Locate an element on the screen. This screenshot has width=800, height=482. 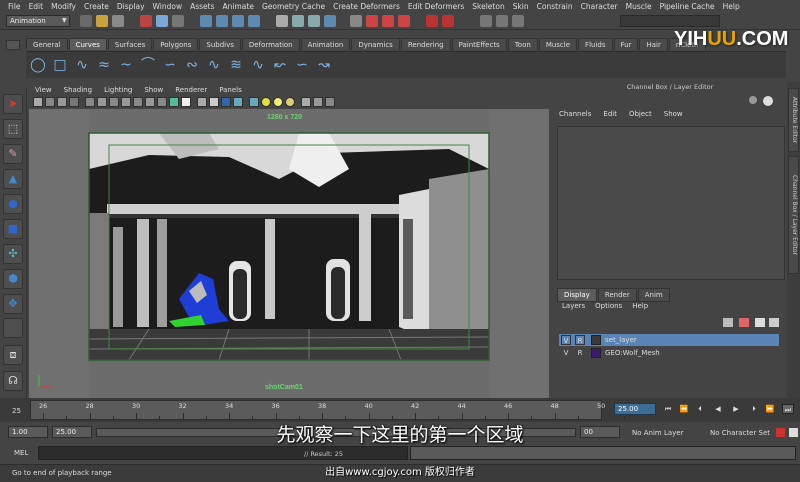
input-ops-icon is located at coordinates (298, 21).